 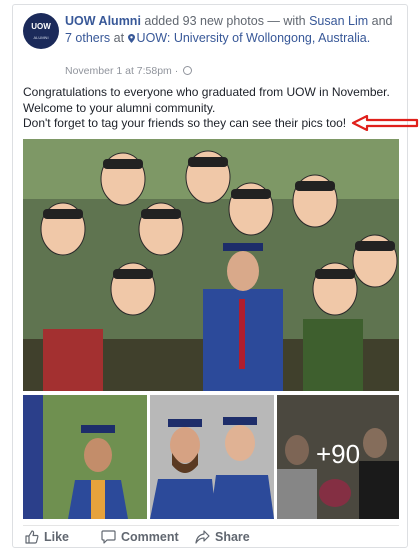 What do you see at coordinates (202, 537) in the screenshot?
I see `share-arrow-icon` at bounding box center [202, 537].